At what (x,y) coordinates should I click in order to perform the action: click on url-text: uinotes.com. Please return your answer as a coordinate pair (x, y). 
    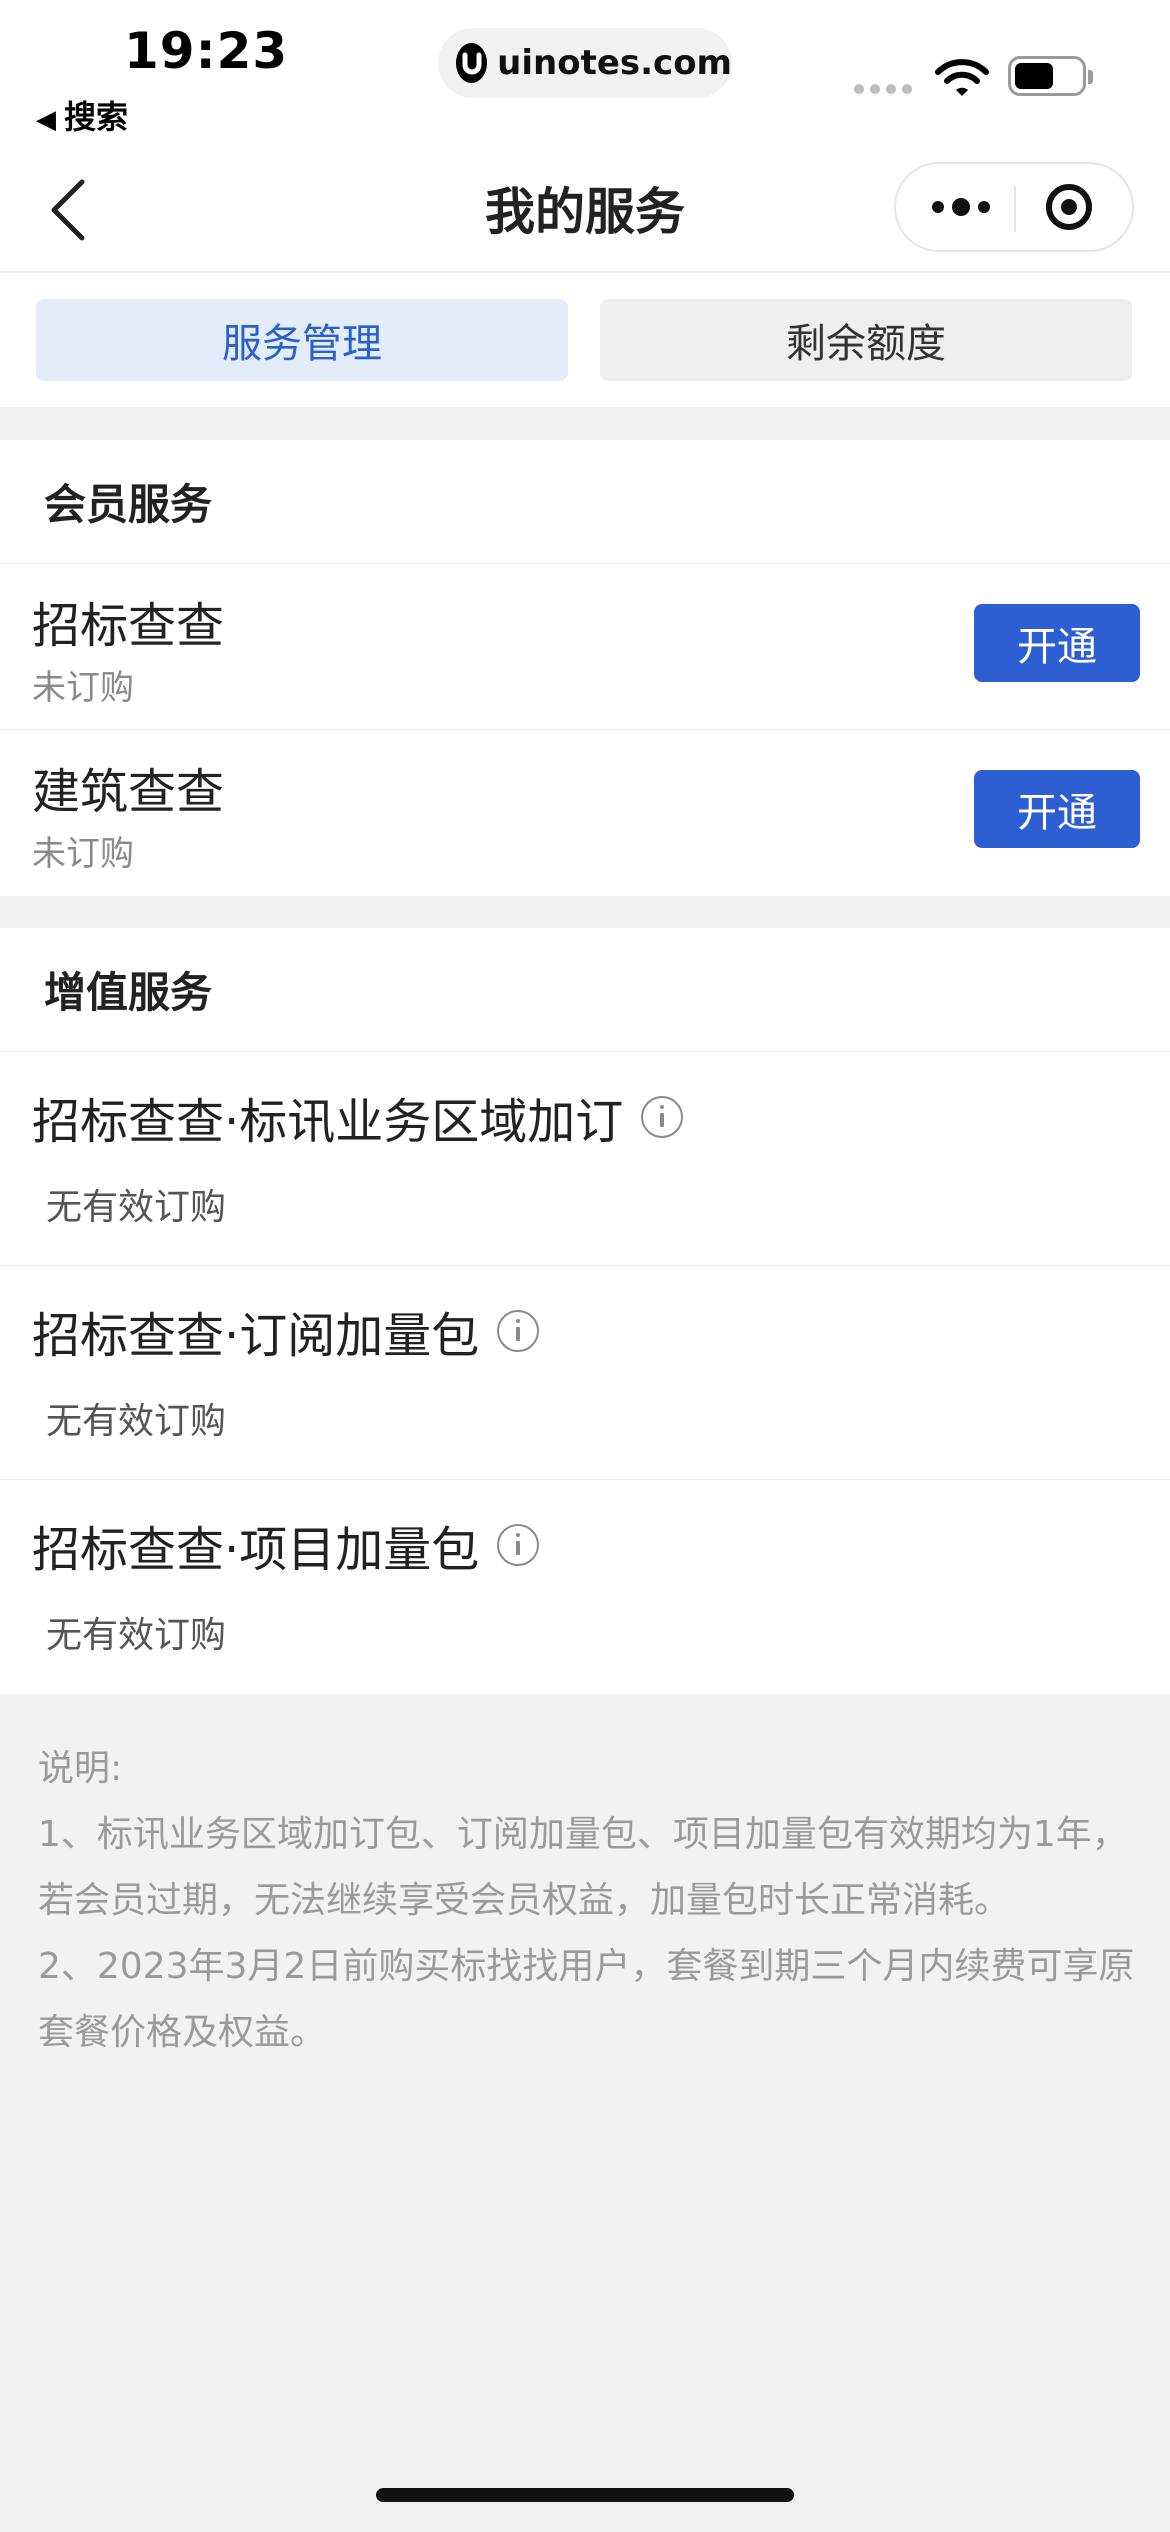
    Looking at the image, I should click on (614, 63).